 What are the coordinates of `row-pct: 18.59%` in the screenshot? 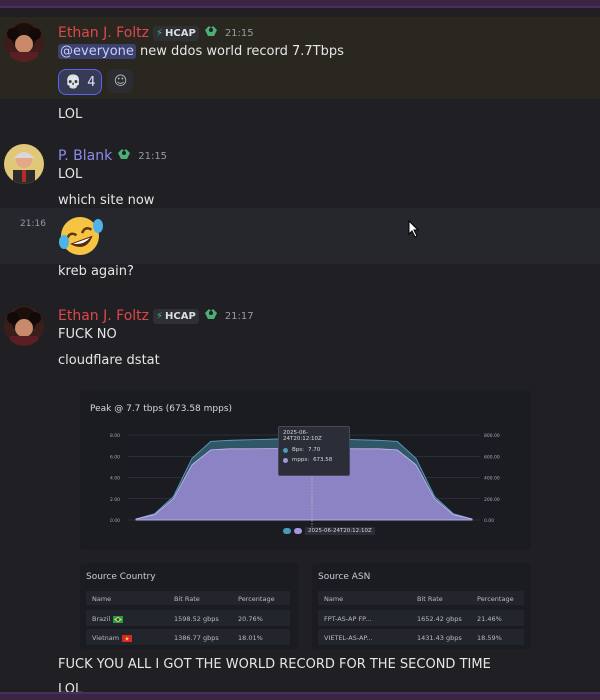 It's located at (489, 638).